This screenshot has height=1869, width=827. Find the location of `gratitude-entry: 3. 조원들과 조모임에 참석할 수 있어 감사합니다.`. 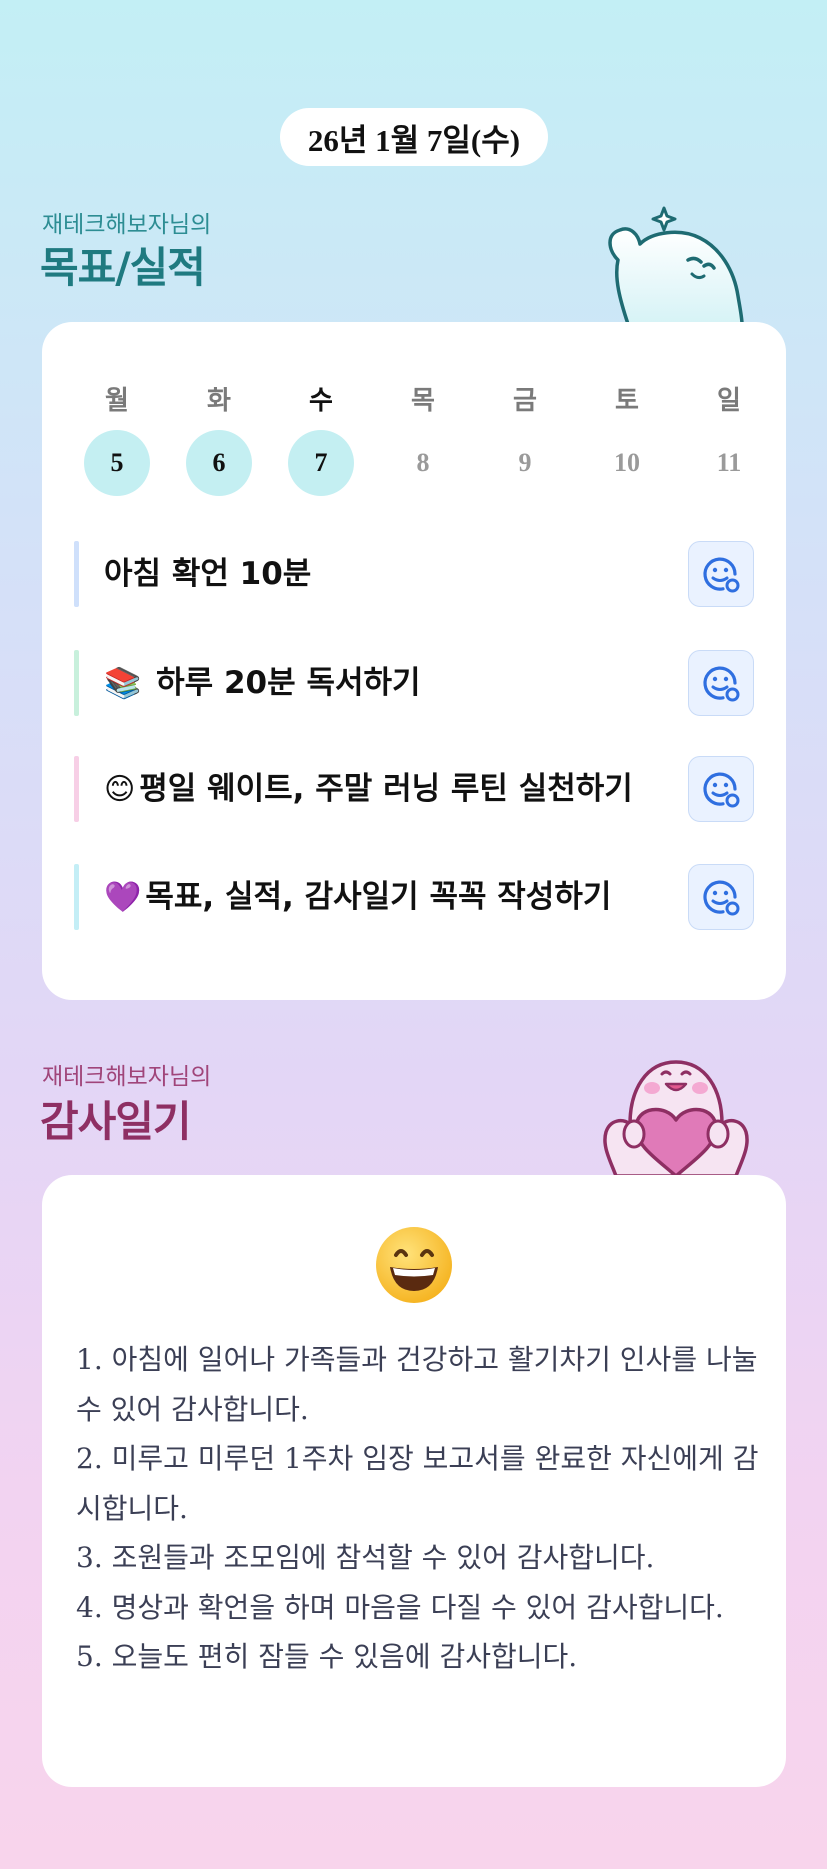

gratitude-entry: 3. 조원들과 조모임에 참석할 수 있어 감사합니다. is located at coordinates (365, 1557).